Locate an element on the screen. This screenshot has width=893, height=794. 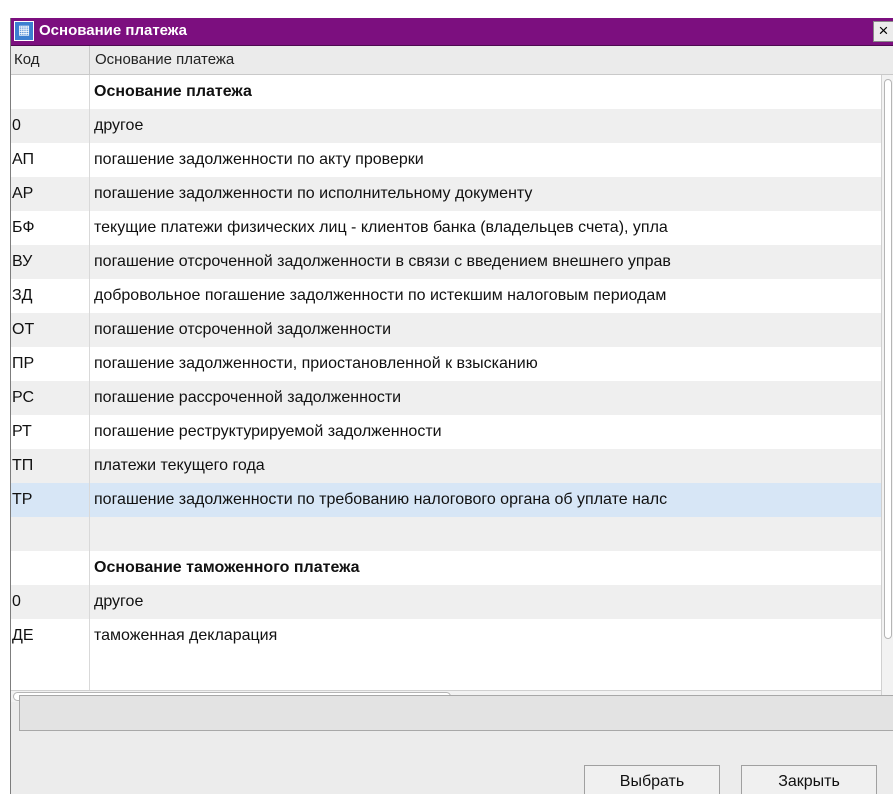
code-cell: ПР is located at coordinates (23, 363).